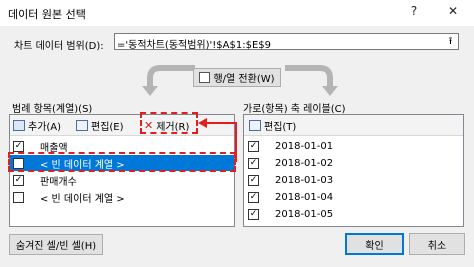 Image resolution: width=474 pixels, height=267 pixels. Describe the element at coordinates (353, 146) in the screenshot. I see `category-item: ✓ 2018-01-01` at that location.